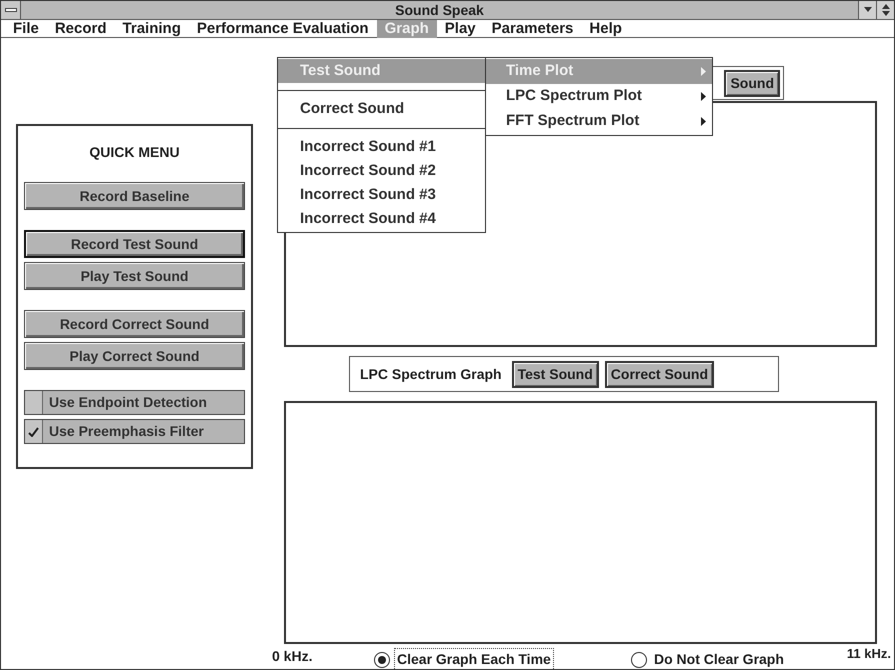 The image size is (895, 670). I want to click on graph-button: Sound, so click(752, 83).